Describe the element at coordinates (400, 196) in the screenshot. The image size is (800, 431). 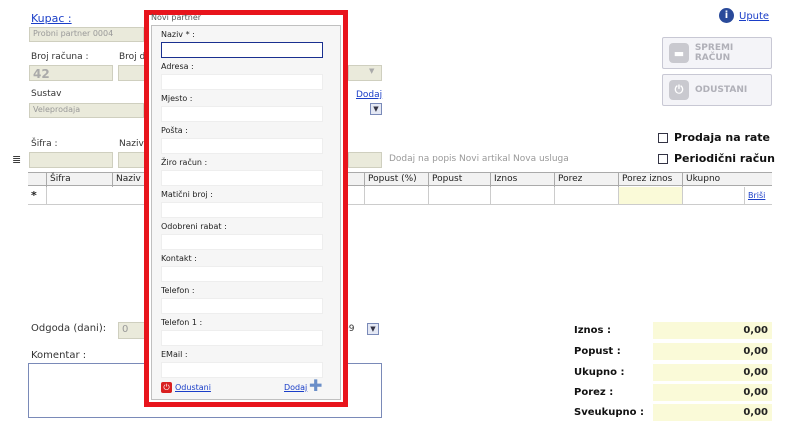
I see `table-row: * Briši` at that location.